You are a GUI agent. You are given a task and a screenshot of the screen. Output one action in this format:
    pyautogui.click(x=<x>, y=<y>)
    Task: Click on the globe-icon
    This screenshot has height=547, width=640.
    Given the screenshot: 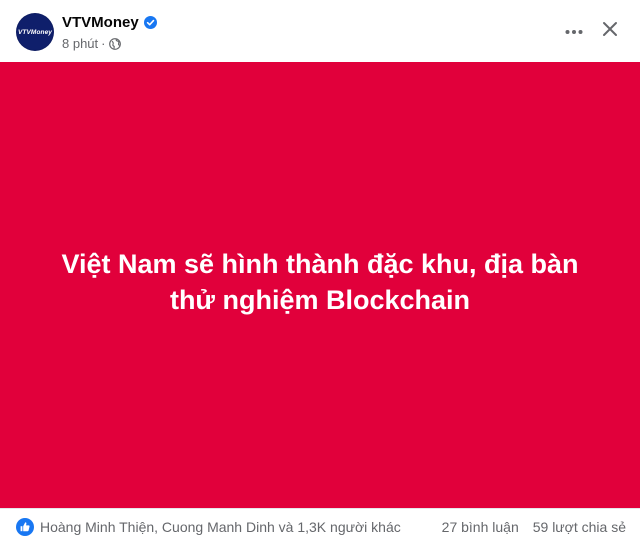 What is the action you would take?
    pyautogui.click(x=114, y=43)
    